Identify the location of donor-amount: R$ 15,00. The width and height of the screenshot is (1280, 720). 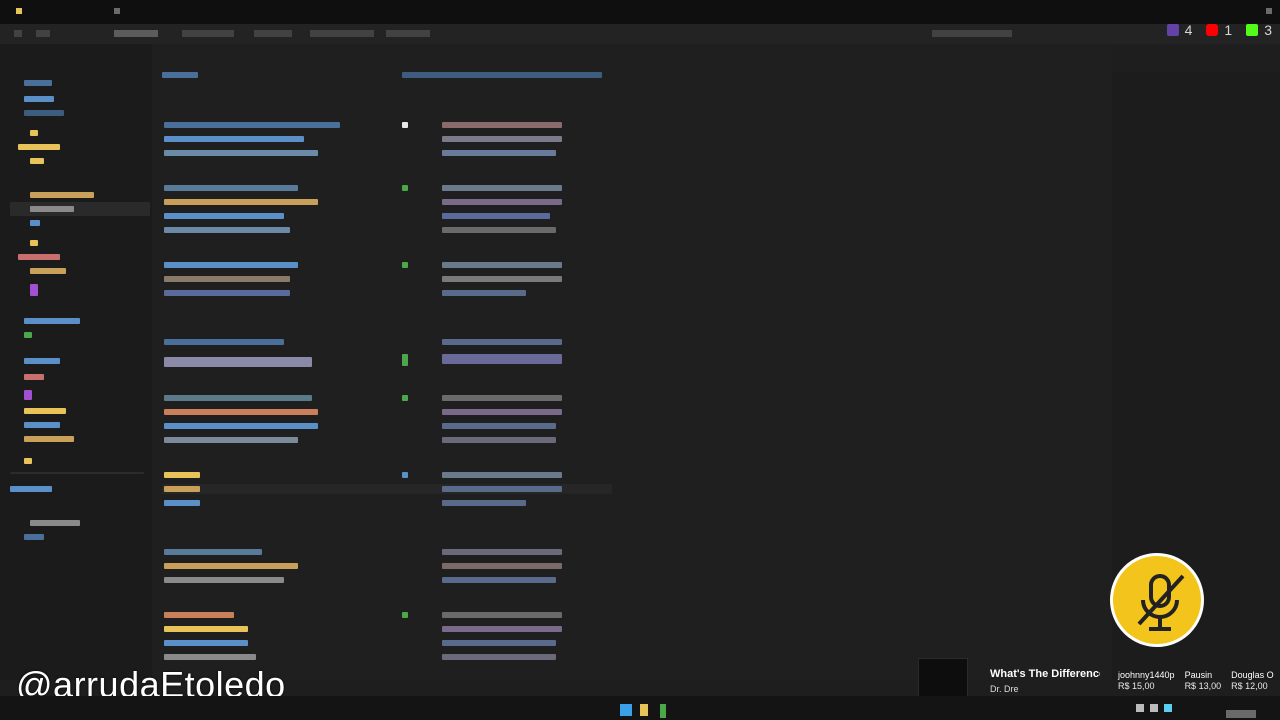
(1136, 686).